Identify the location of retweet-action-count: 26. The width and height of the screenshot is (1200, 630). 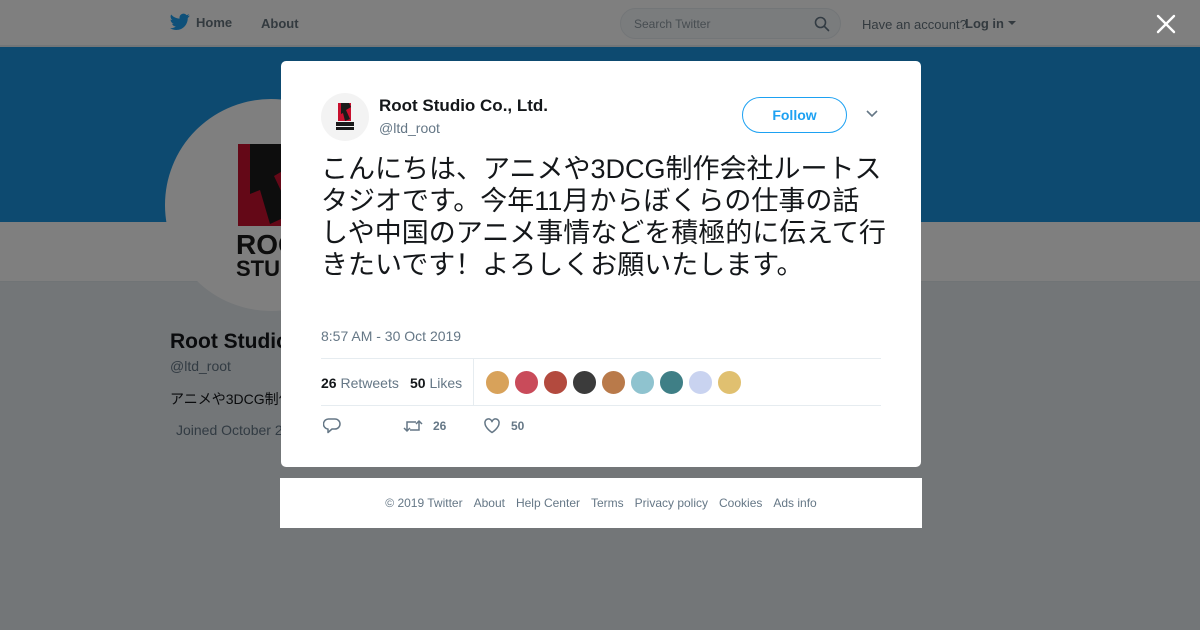
(440, 426).